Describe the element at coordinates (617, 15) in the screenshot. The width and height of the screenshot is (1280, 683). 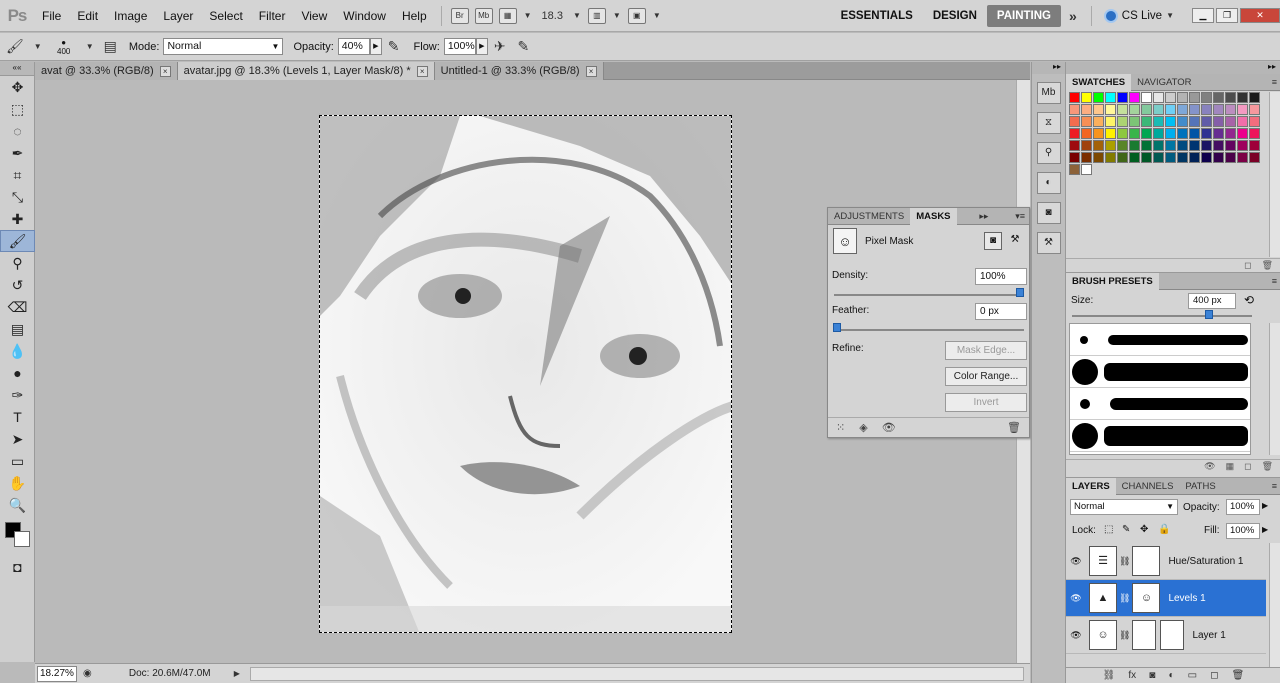
I see `arrange-dropdown-icon: ▼` at that location.